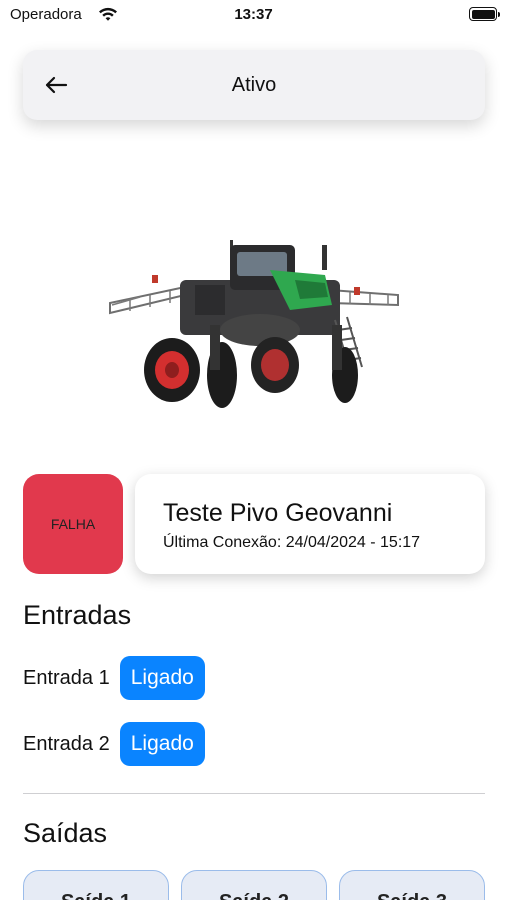 This screenshot has width=507, height=900. Describe the element at coordinates (412, 885) in the screenshot. I see `output-button-3: Saída 3` at that location.